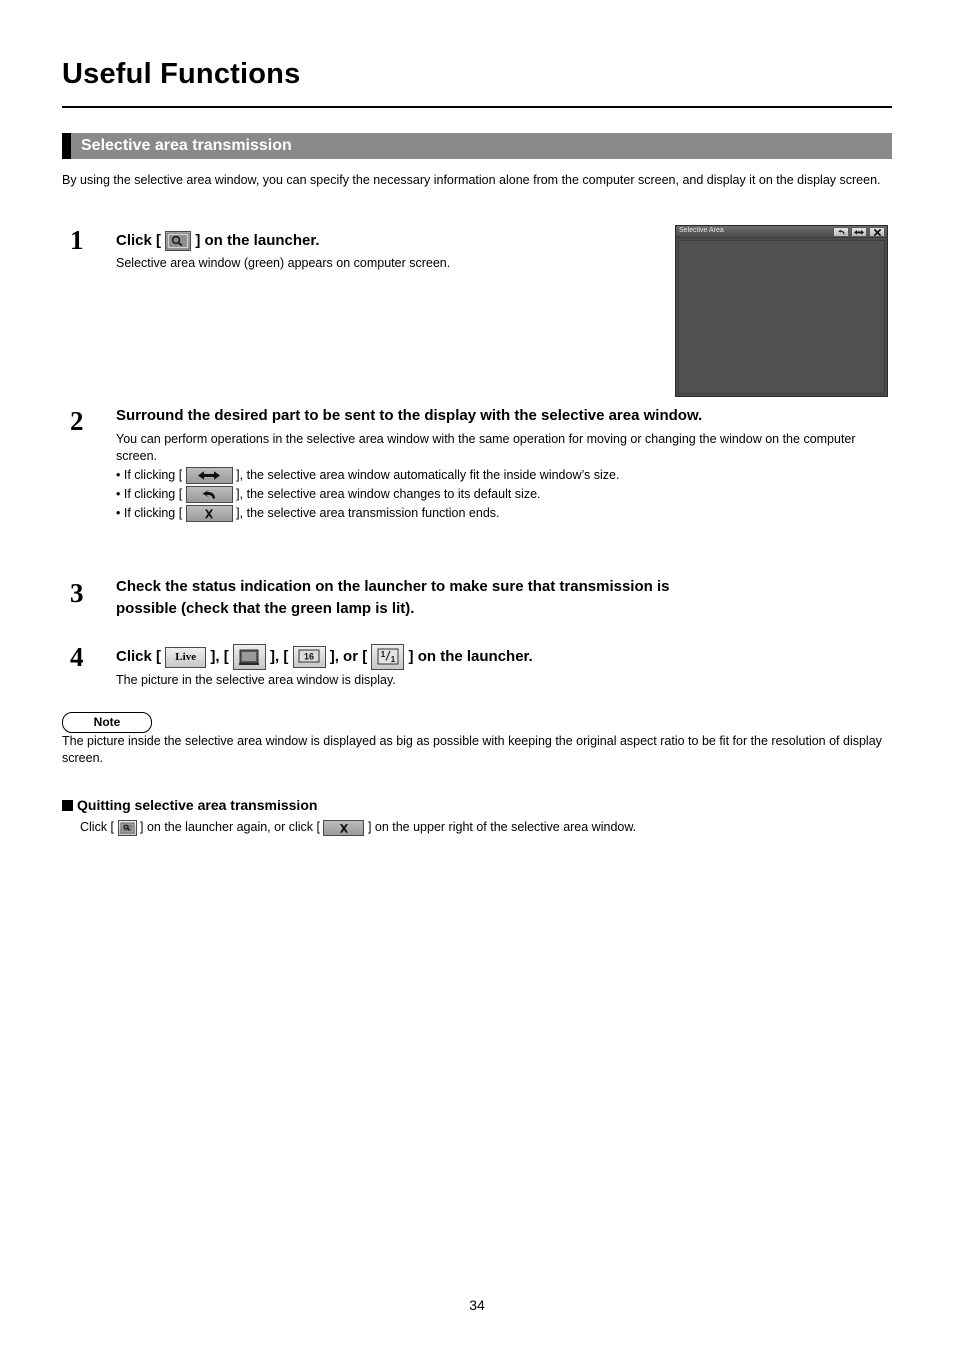  I want to click on section-header-bar: Selective area transmission, so click(477, 146).